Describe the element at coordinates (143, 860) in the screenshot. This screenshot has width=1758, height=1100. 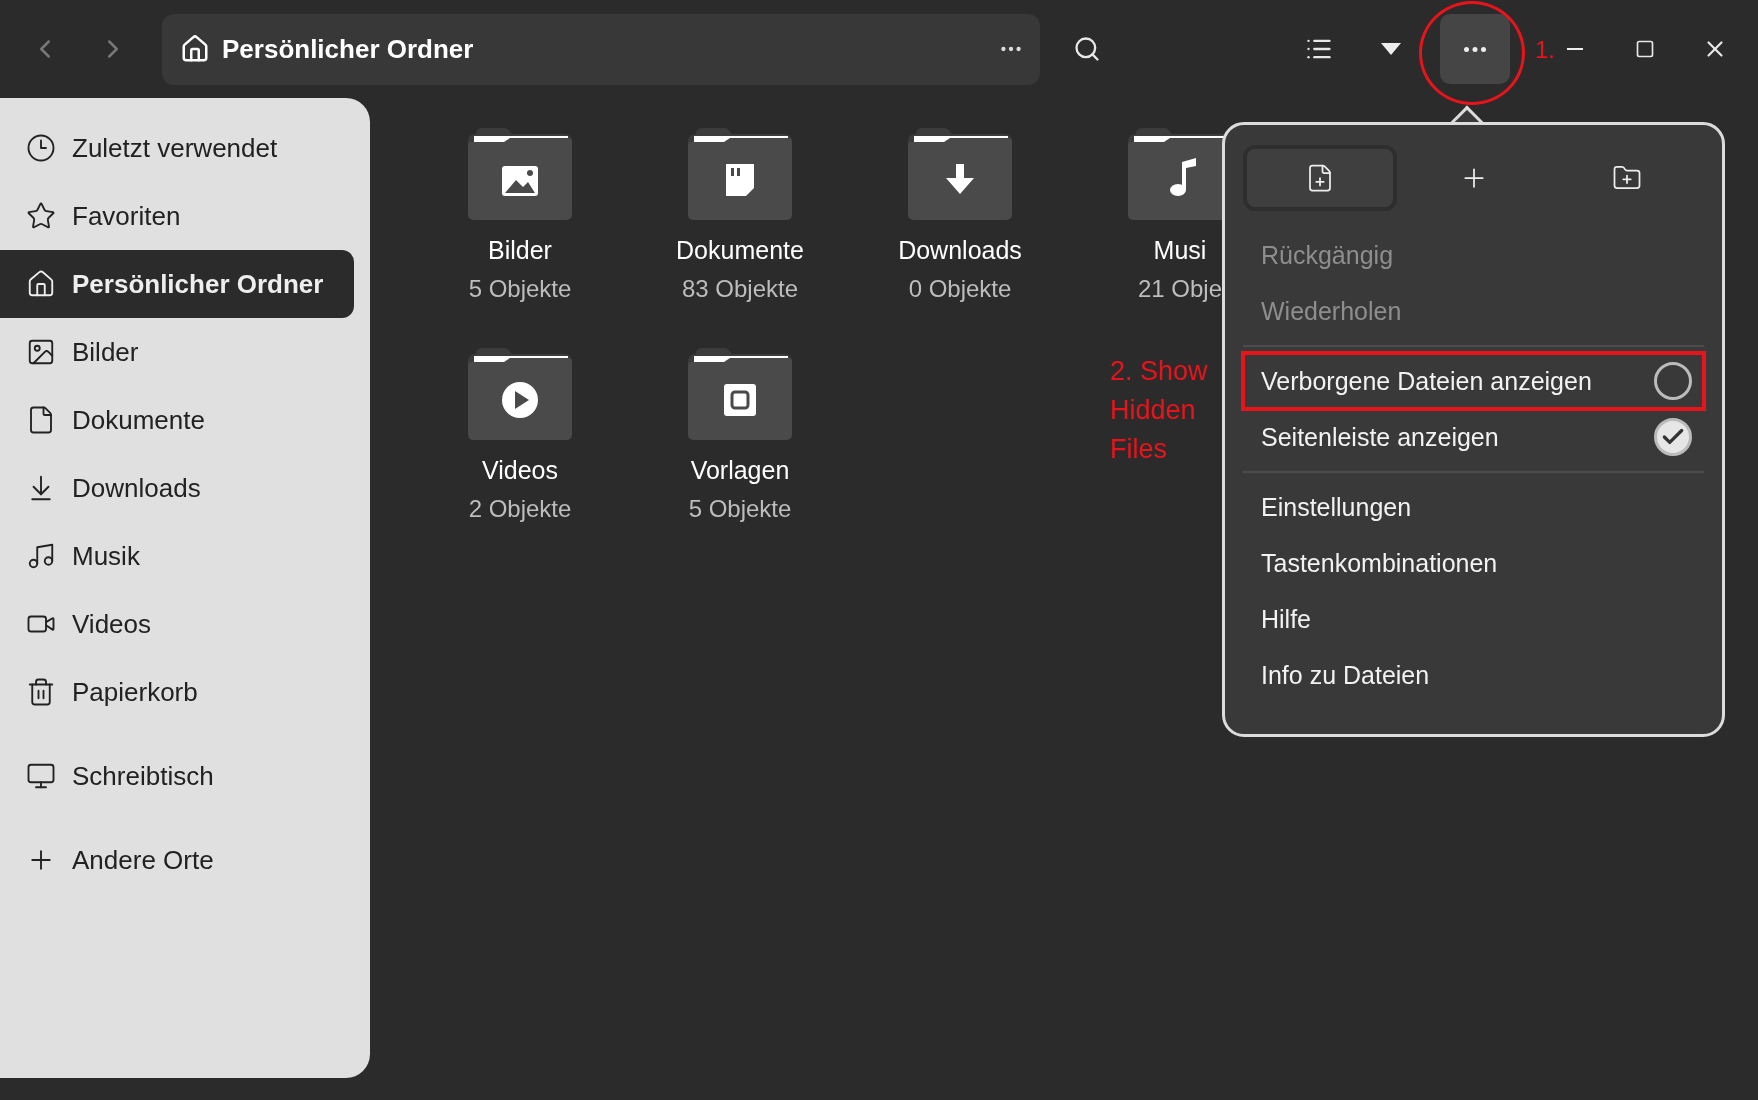
I see `sidebar-label: Andere Orte` at that location.